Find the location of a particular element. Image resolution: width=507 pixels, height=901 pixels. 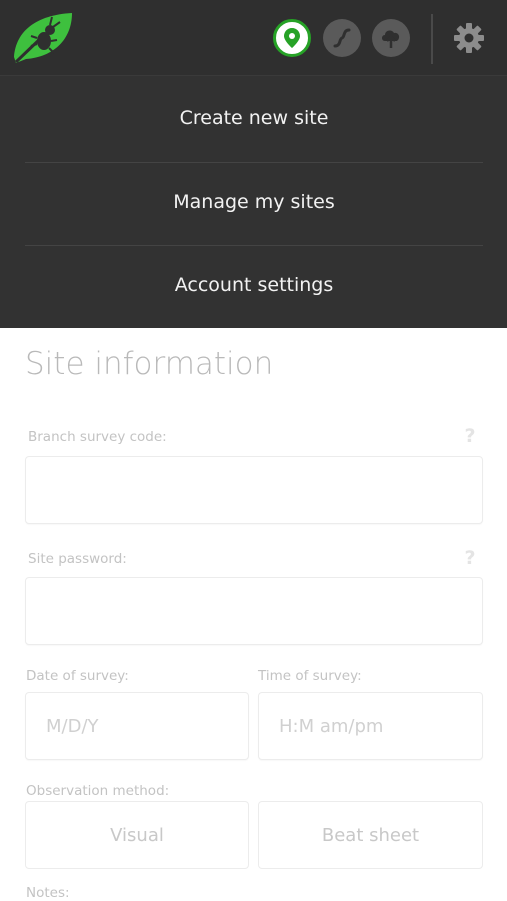

top-header is located at coordinates (253, 38).